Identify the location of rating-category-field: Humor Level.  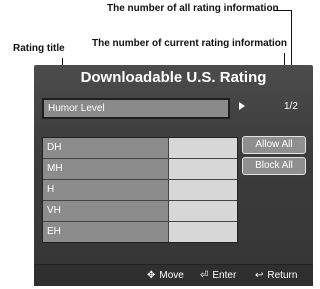
(136, 108).